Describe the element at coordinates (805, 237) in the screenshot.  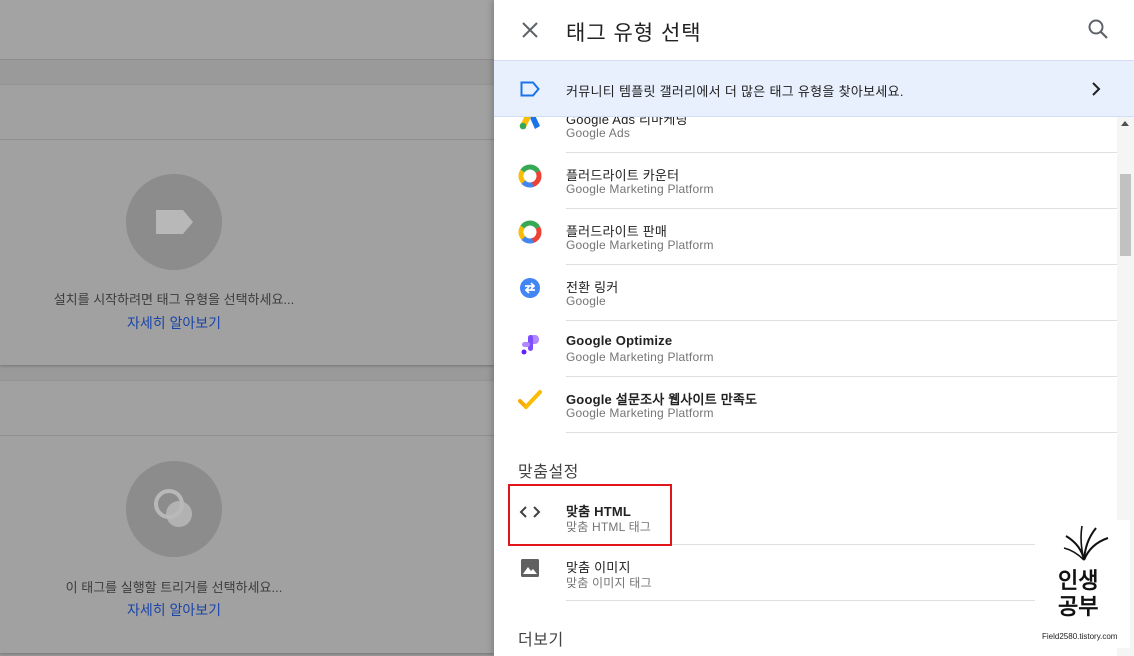
I see `list-item-floodlight-sales: 플러드라이트 판매 Google Marketing Platform` at that location.